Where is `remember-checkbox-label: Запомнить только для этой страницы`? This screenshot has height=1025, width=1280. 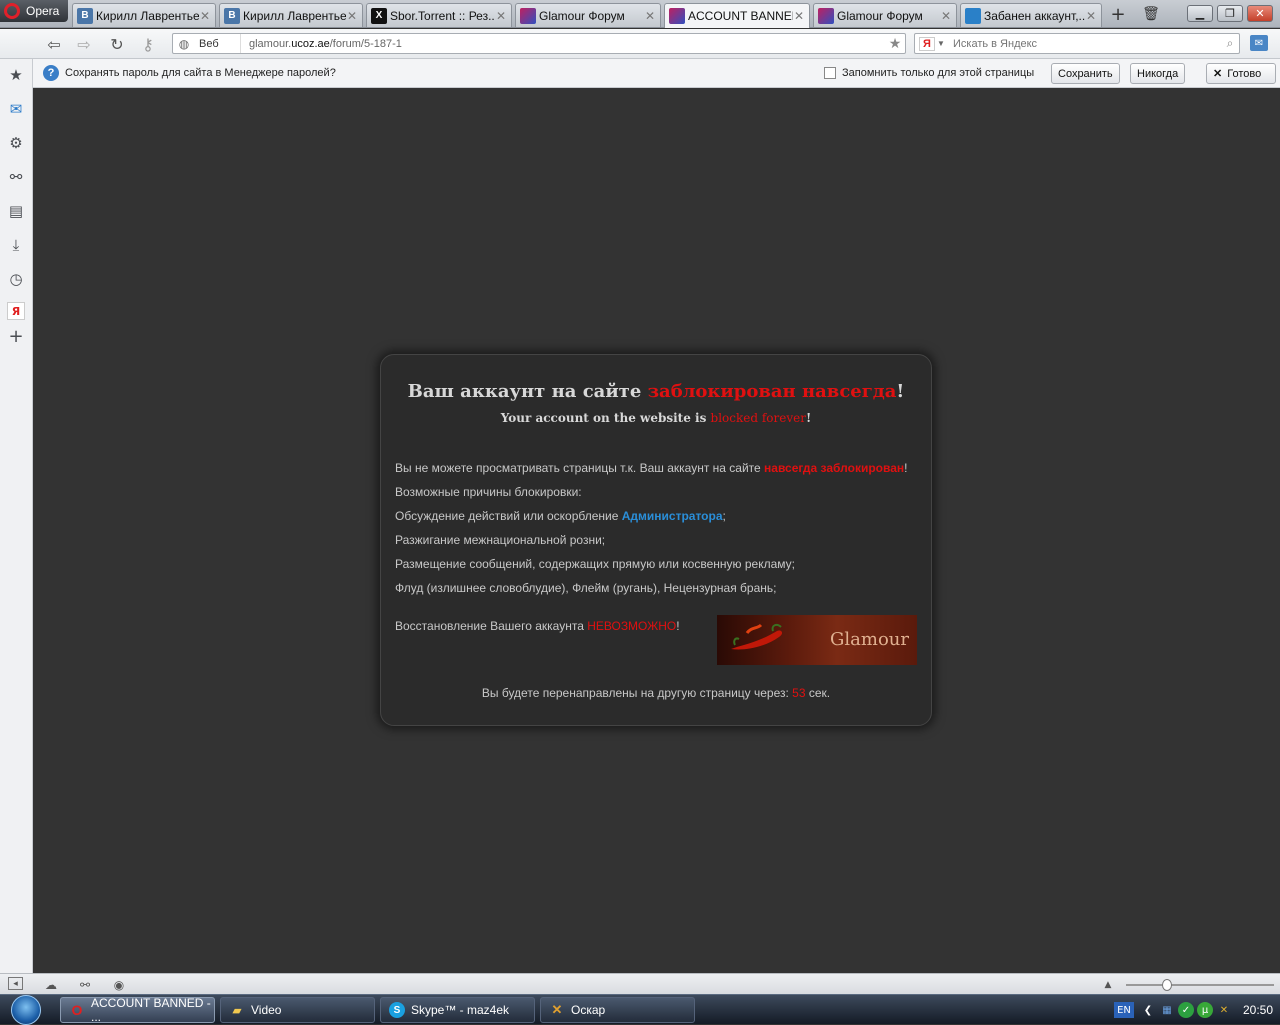 remember-checkbox-label: Запомнить только для этой страницы is located at coordinates (938, 73).